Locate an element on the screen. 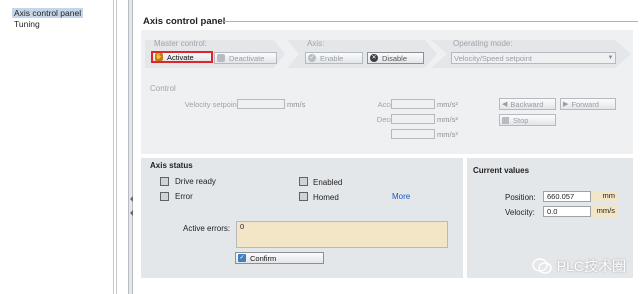 The height and width of the screenshot is (294, 640). drive-ready-indicator is located at coordinates (164, 181).